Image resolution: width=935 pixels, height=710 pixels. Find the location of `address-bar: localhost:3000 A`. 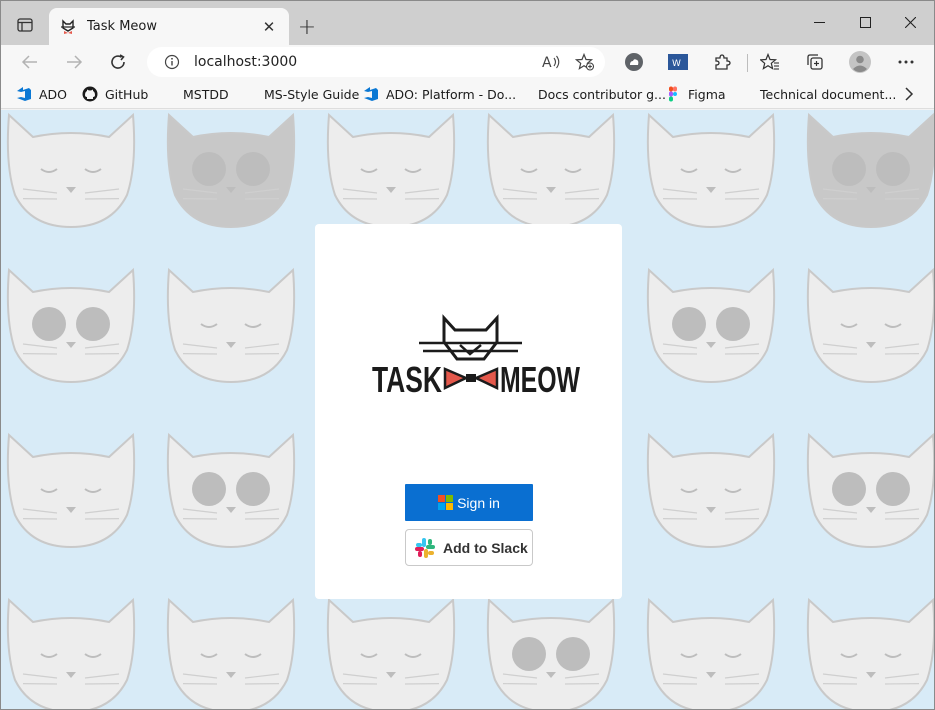

address-bar: localhost:3000 A is located at coordinates (376, 62).